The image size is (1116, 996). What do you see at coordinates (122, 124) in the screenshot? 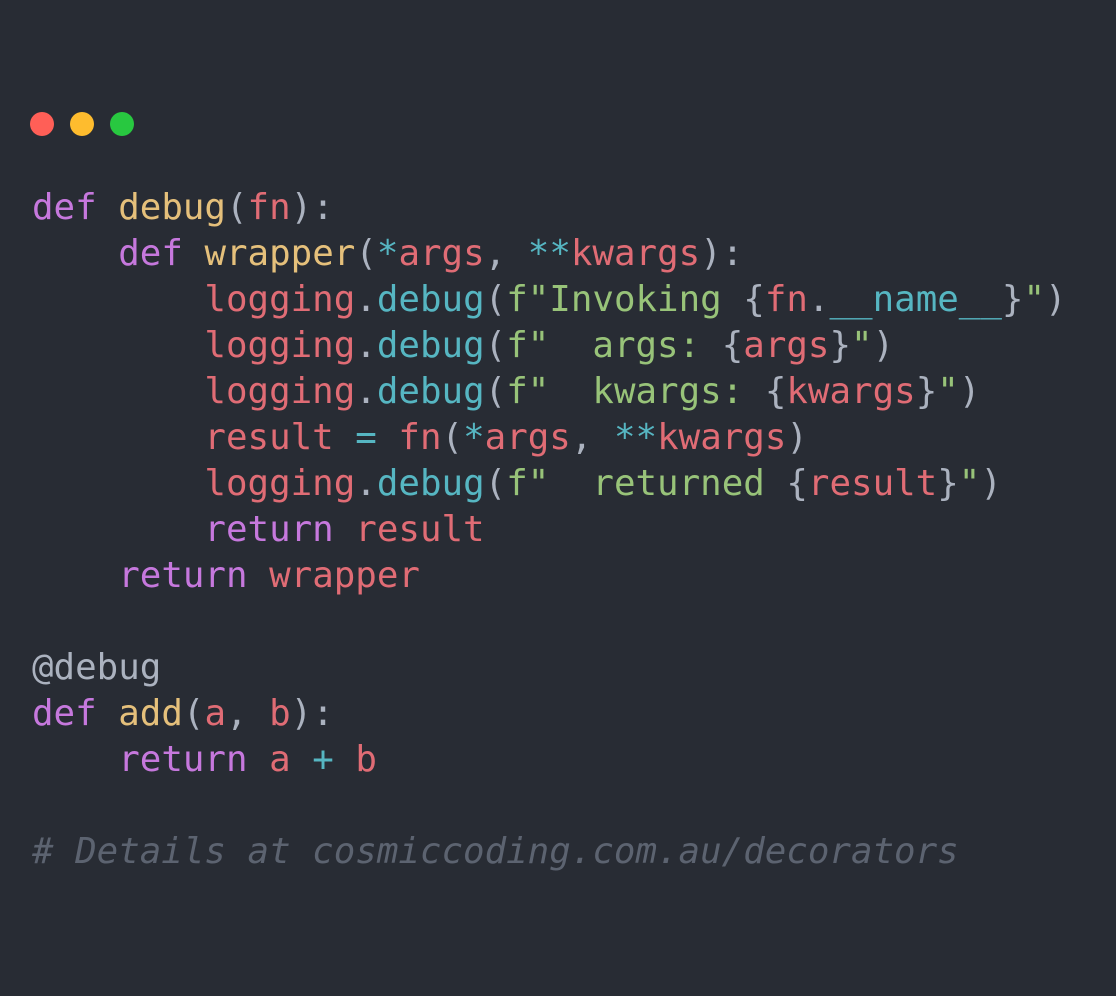
I see `zoom-window-button` at bounding box center [122, 124].